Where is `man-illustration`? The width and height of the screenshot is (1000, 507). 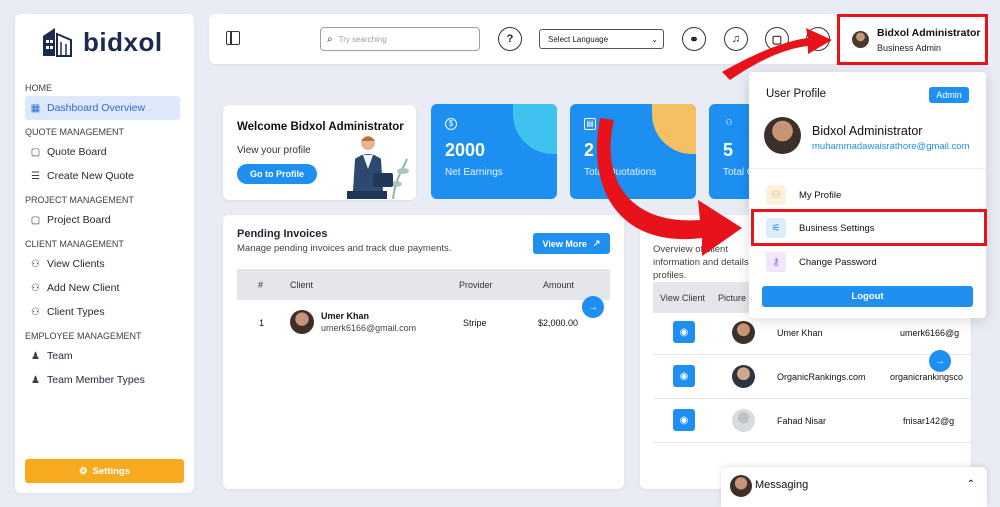
man-illustration is located at coordinates (378, 167).